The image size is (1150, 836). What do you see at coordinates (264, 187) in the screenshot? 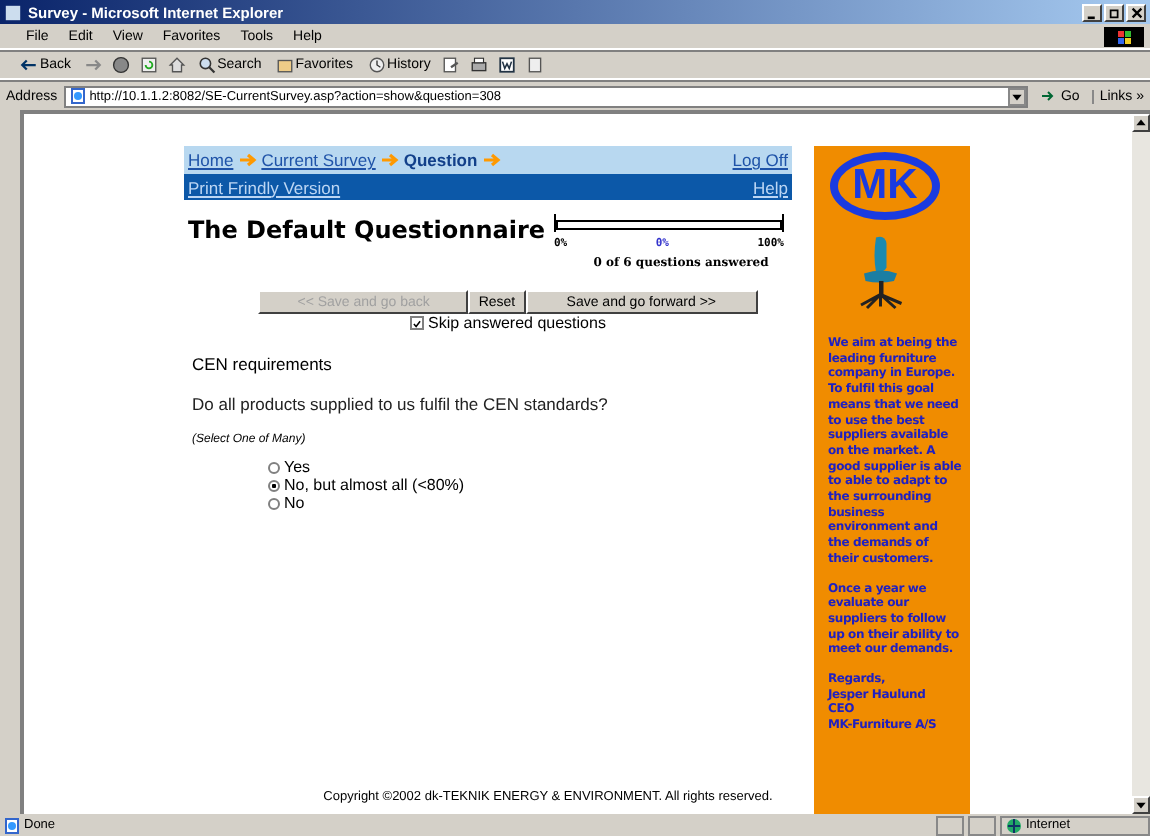
I see `print-link: Print Frindly Version` at bounding box center [264, 187].